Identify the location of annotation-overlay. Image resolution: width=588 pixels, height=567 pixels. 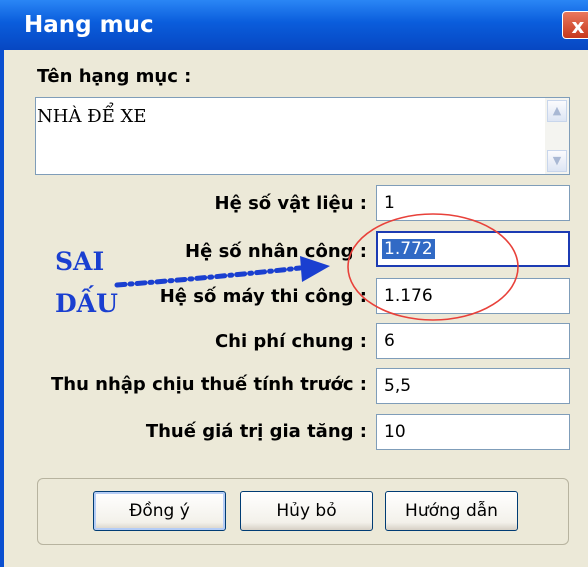
(316, 267).